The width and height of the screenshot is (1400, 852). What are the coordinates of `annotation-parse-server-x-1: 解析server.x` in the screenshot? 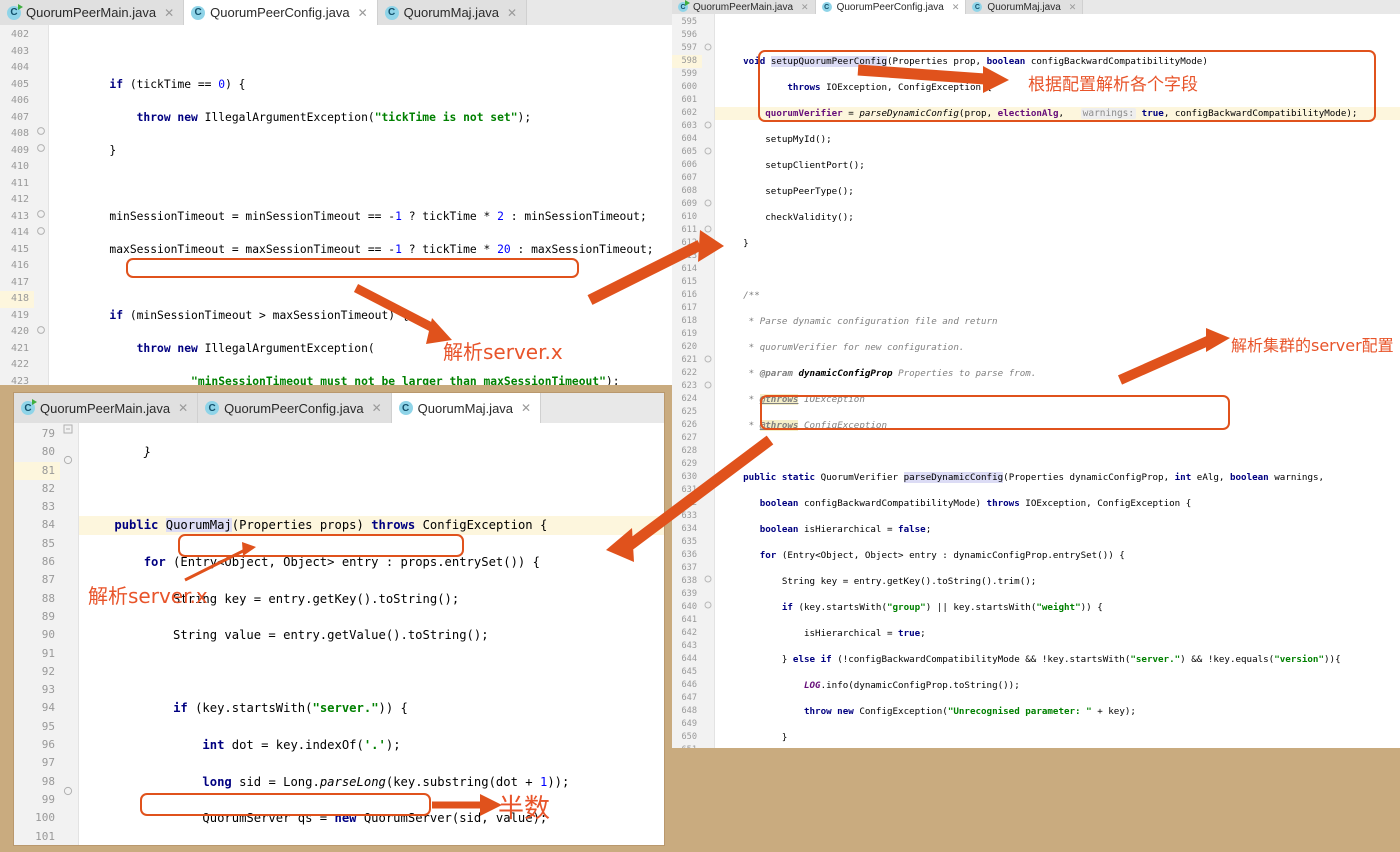 It's located at (503, 352).